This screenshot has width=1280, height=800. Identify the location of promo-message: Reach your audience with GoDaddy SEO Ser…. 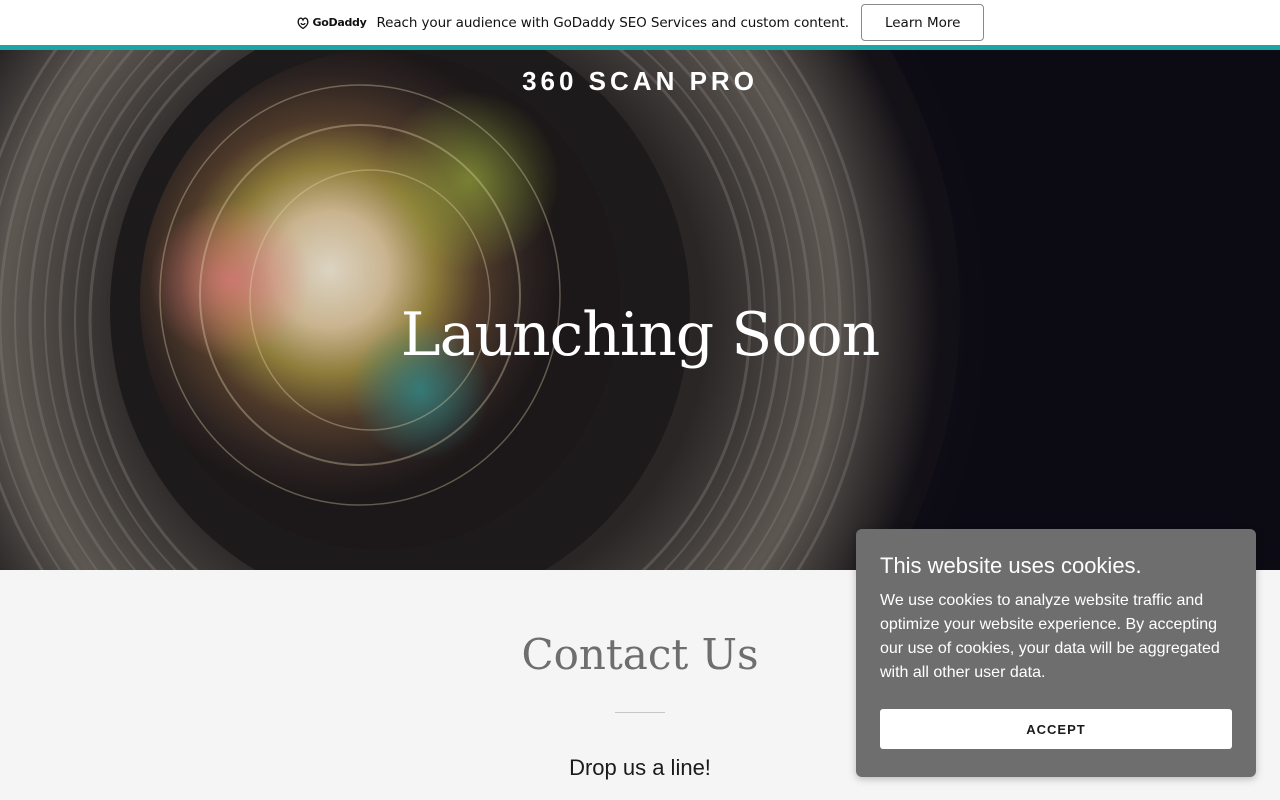
(613, 22).